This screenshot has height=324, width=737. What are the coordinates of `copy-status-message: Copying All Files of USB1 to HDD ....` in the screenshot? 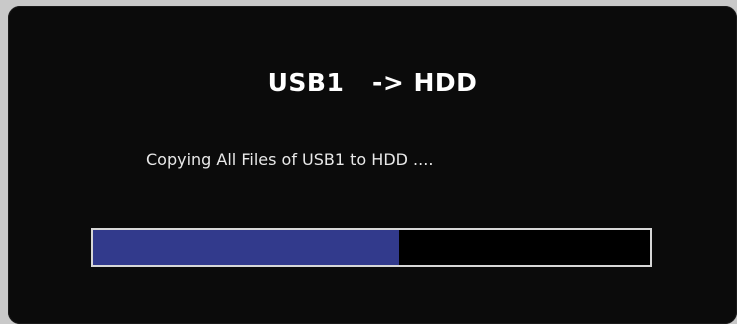 It's located at (290, 159).